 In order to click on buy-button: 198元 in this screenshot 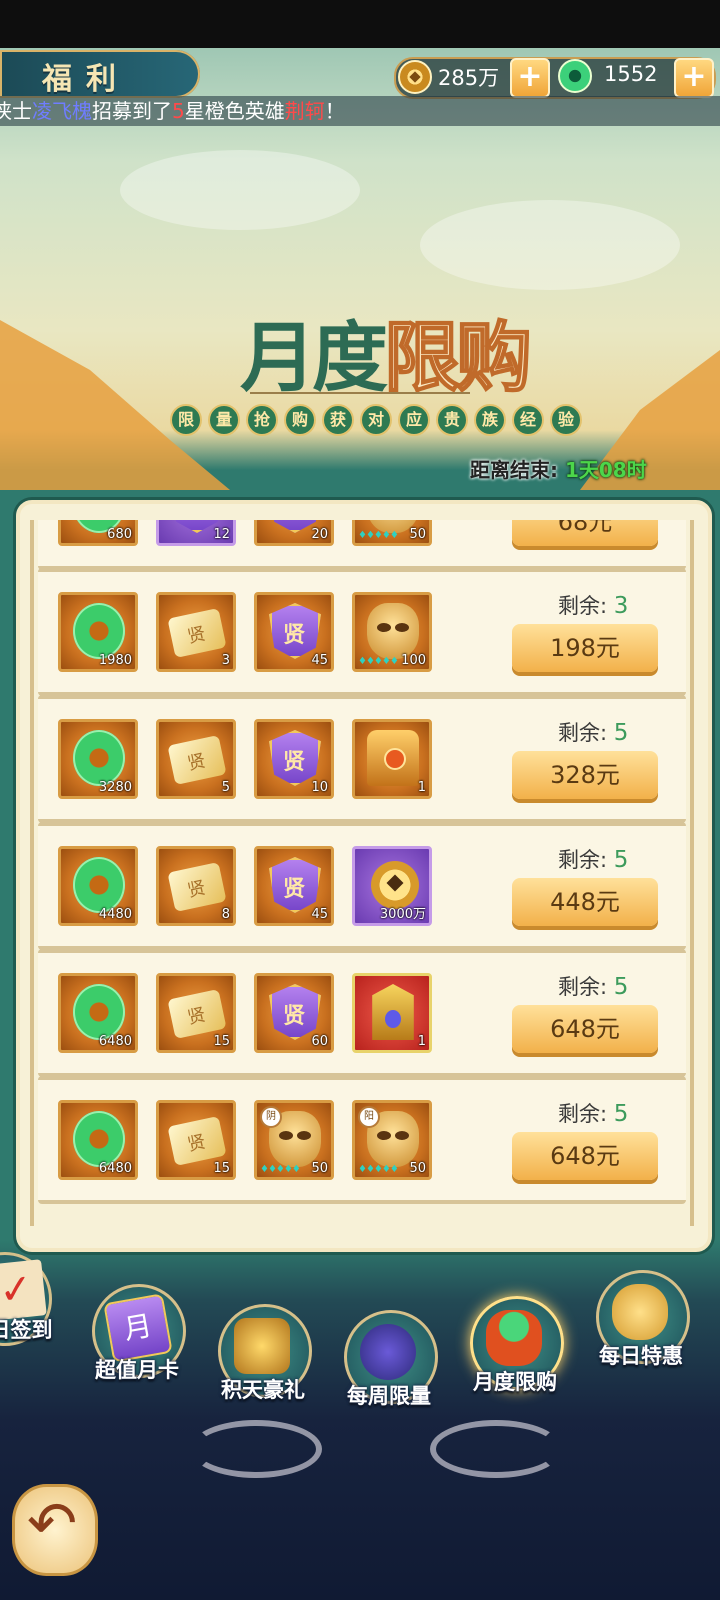, I will do `click(585, 648)`.